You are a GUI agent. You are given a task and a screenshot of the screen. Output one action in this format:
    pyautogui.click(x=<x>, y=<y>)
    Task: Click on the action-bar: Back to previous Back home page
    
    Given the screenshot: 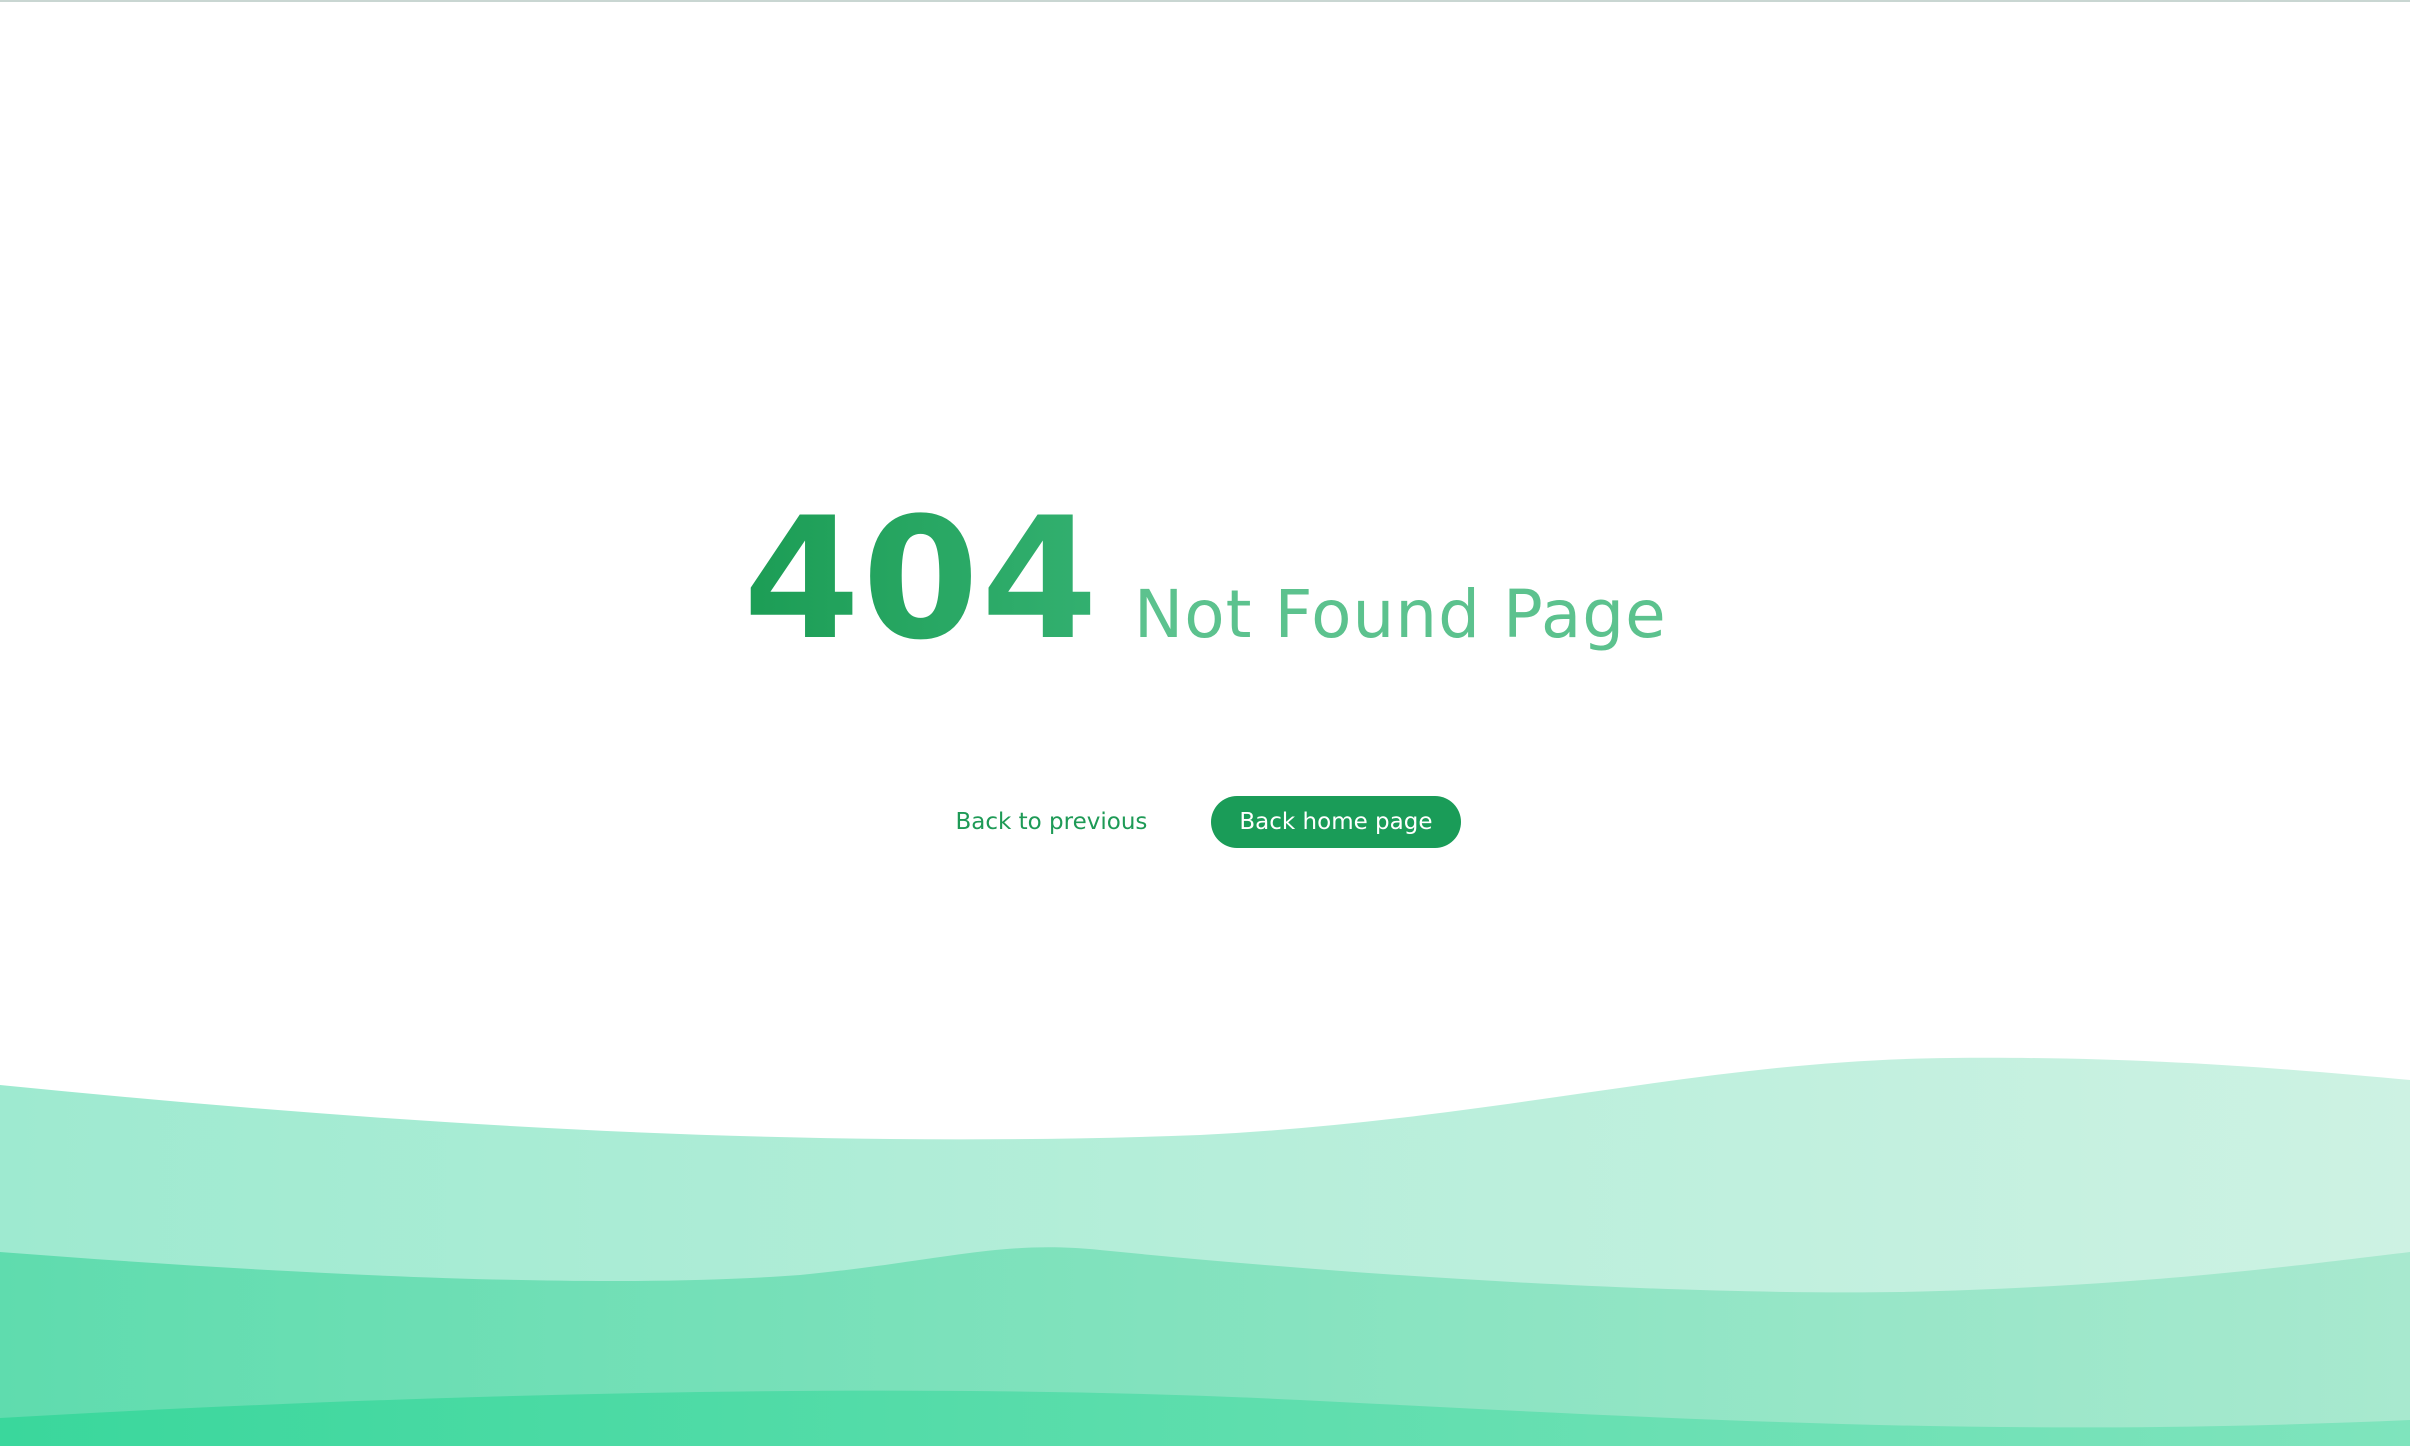 What is the action you would take?
    pyautogui.click(x=1205, y=822)
    